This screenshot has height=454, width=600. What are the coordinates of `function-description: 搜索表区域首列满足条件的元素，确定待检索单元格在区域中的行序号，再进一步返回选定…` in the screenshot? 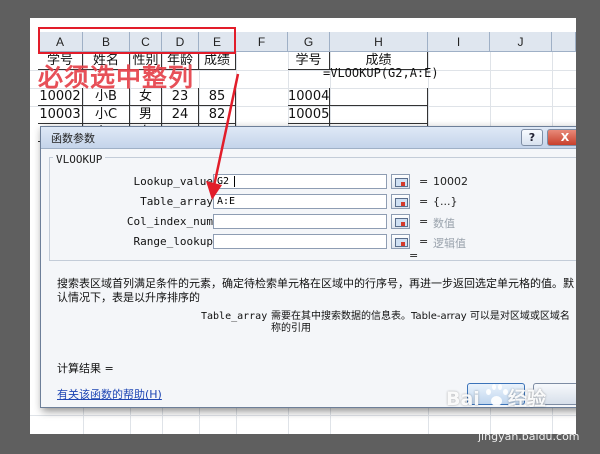 It's located at (315, 290).